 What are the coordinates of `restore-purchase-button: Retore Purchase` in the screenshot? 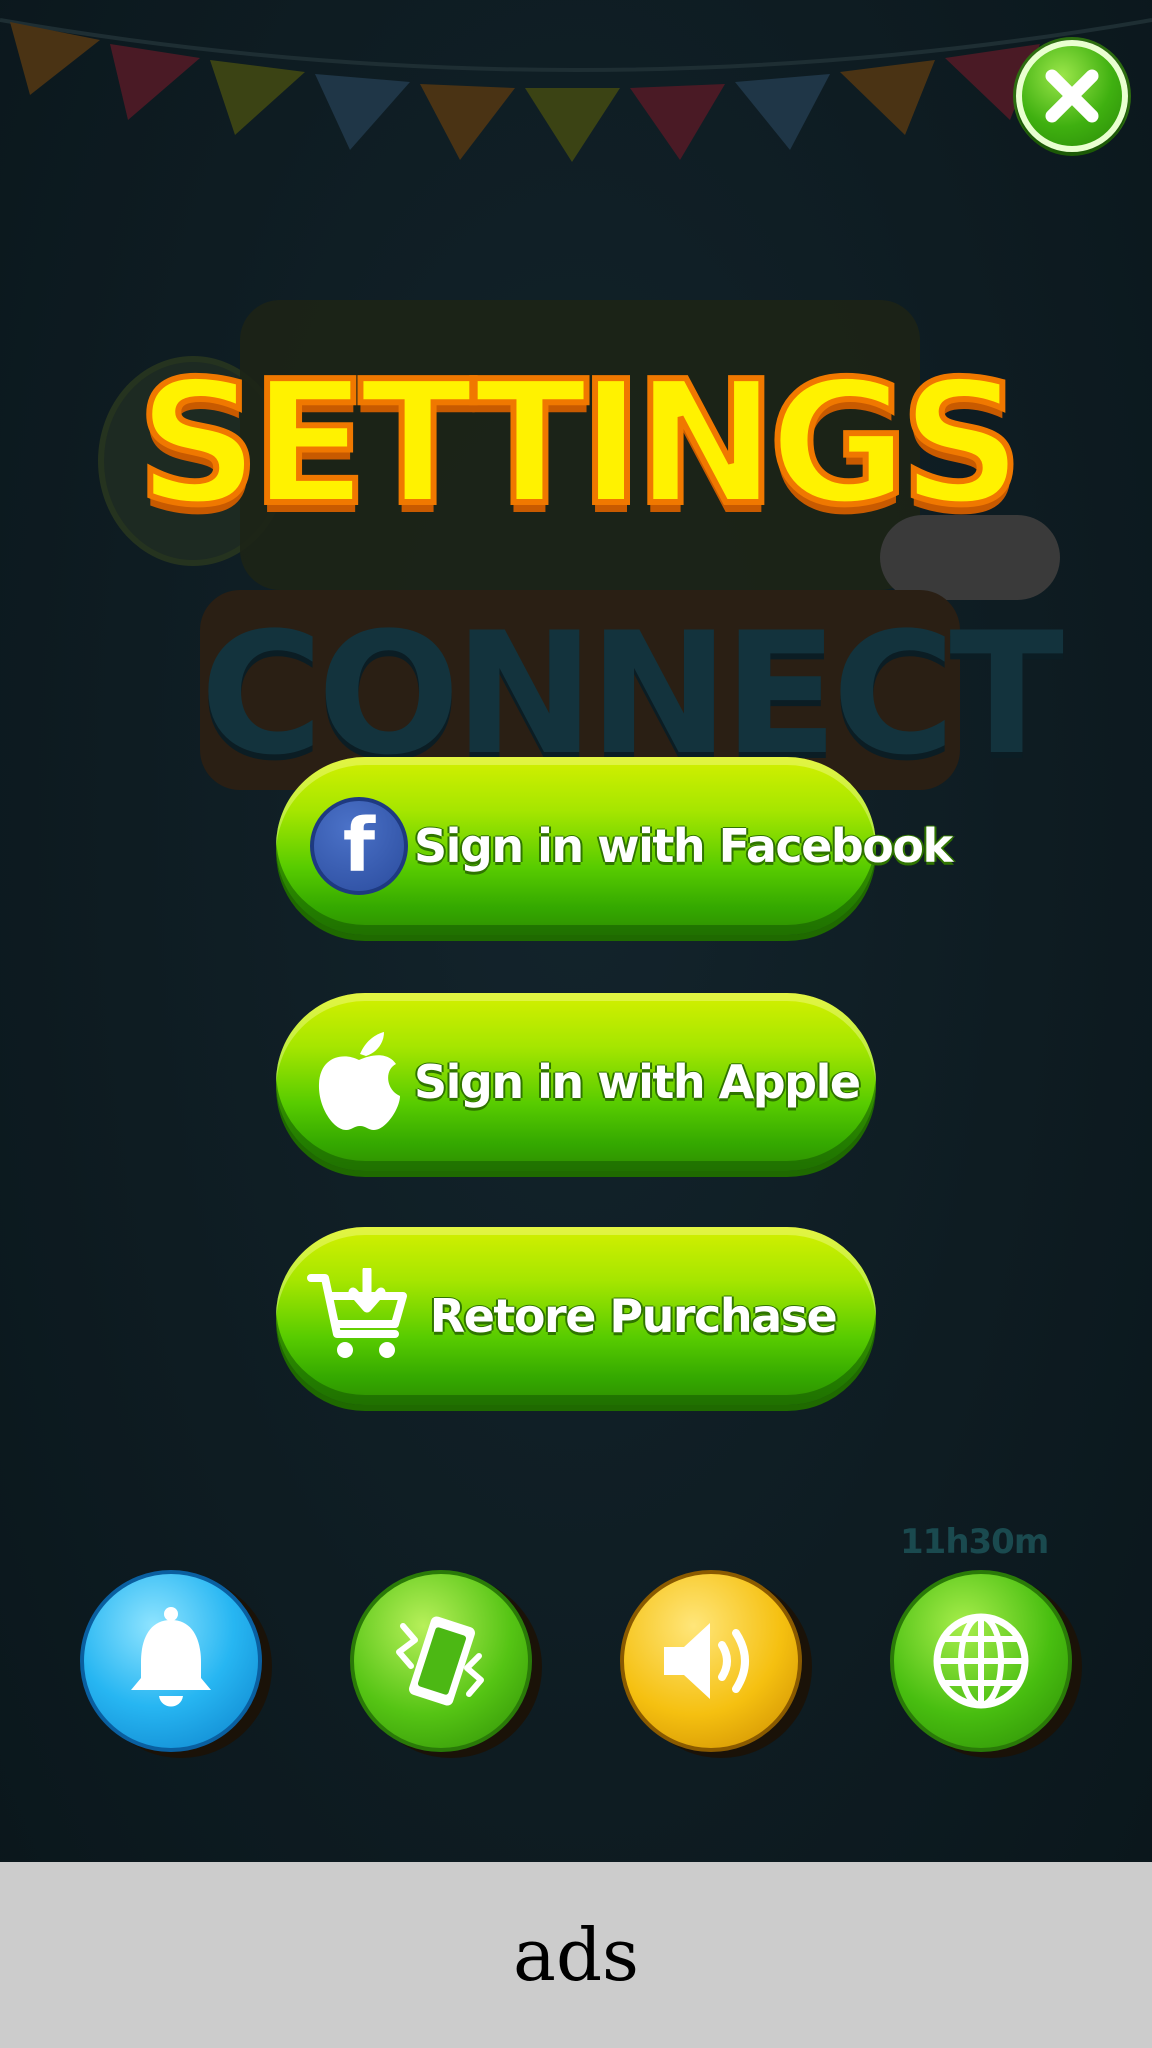 It's located at (576, 1316).